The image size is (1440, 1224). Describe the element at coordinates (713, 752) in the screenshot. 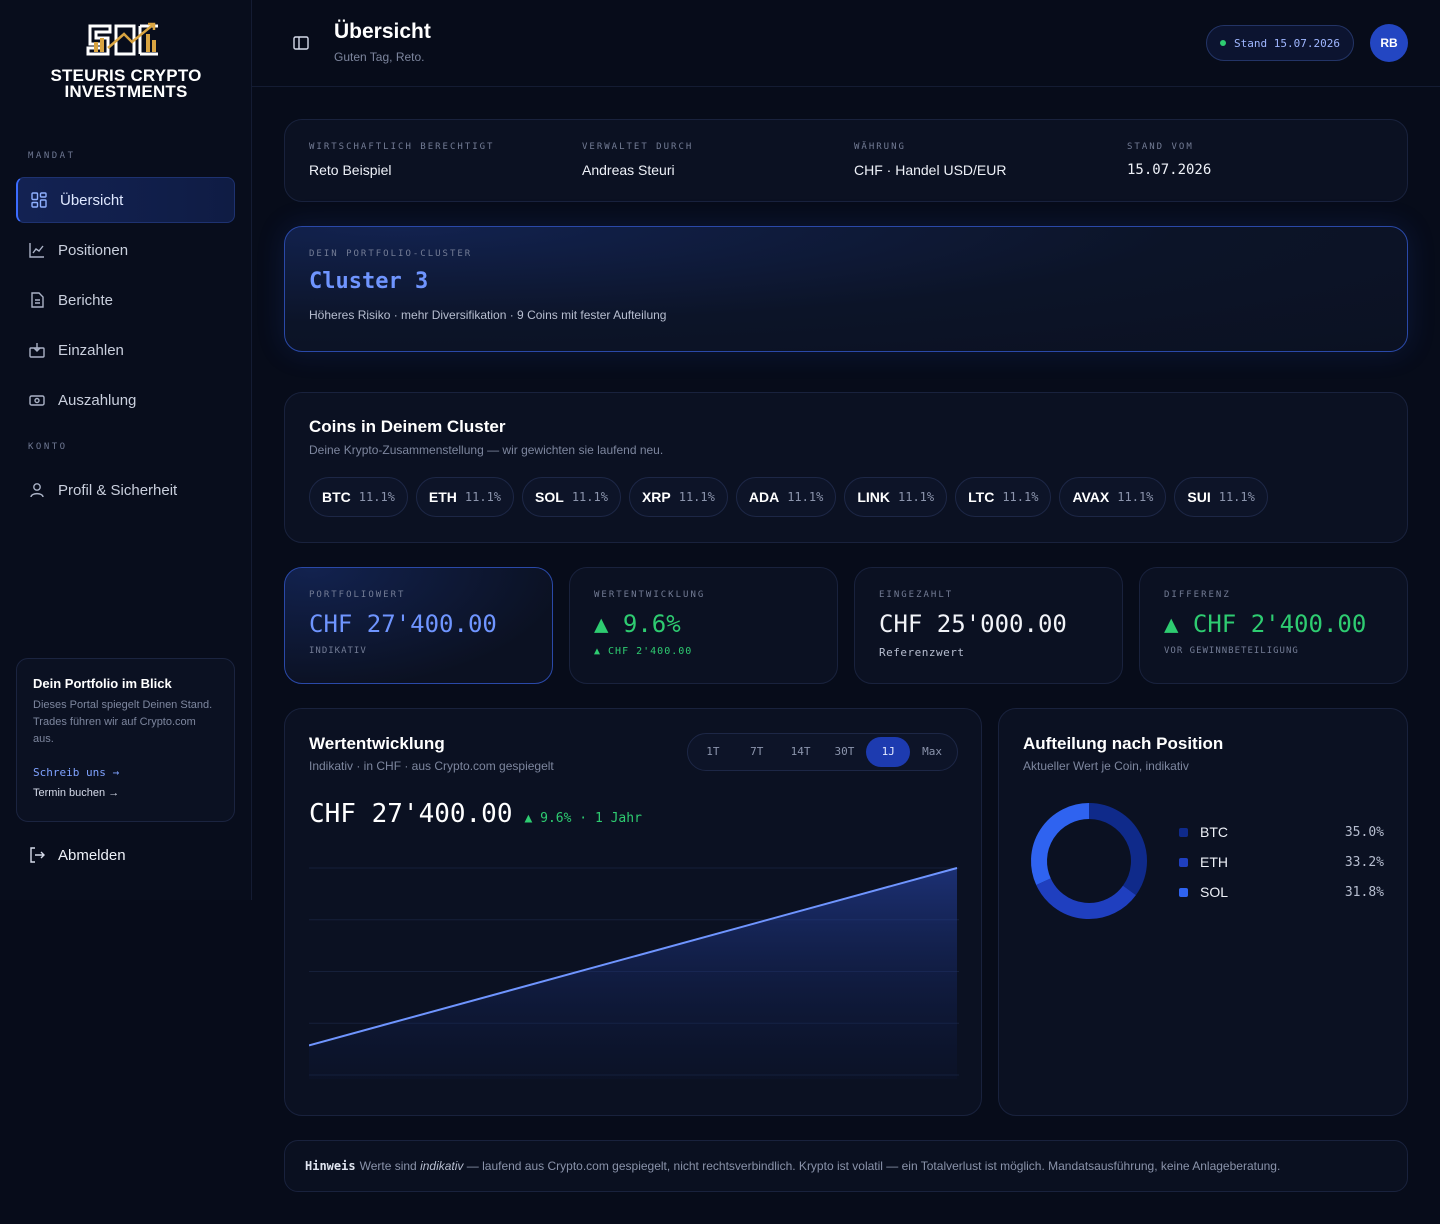

I see `range-tab-1t: 1T` at that location.